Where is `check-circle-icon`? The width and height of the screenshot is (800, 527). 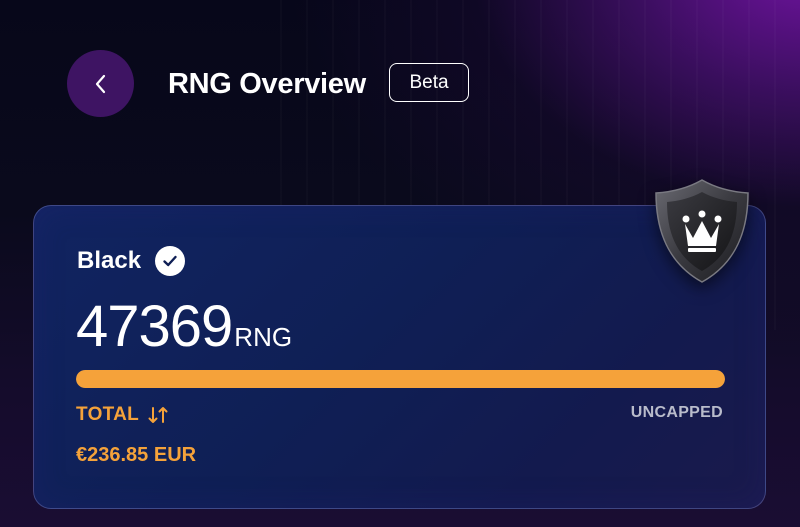
check-circle-icon is located at coordinates (170, 261).